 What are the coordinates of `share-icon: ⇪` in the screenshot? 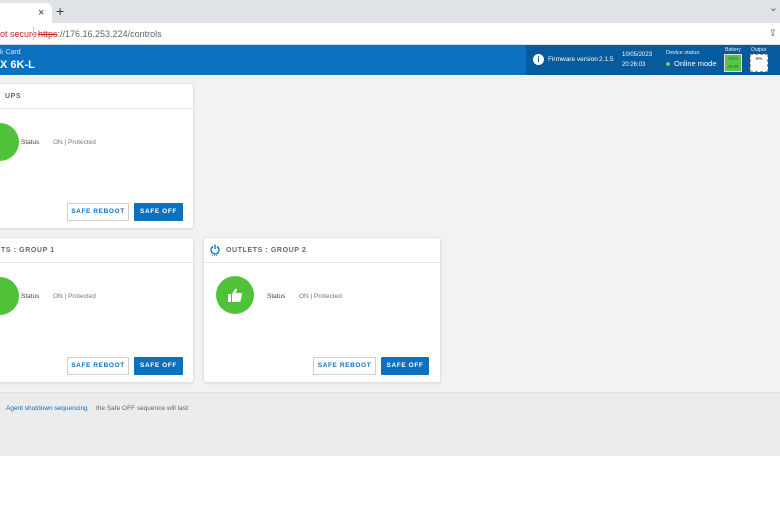 It's located at (773, 33).